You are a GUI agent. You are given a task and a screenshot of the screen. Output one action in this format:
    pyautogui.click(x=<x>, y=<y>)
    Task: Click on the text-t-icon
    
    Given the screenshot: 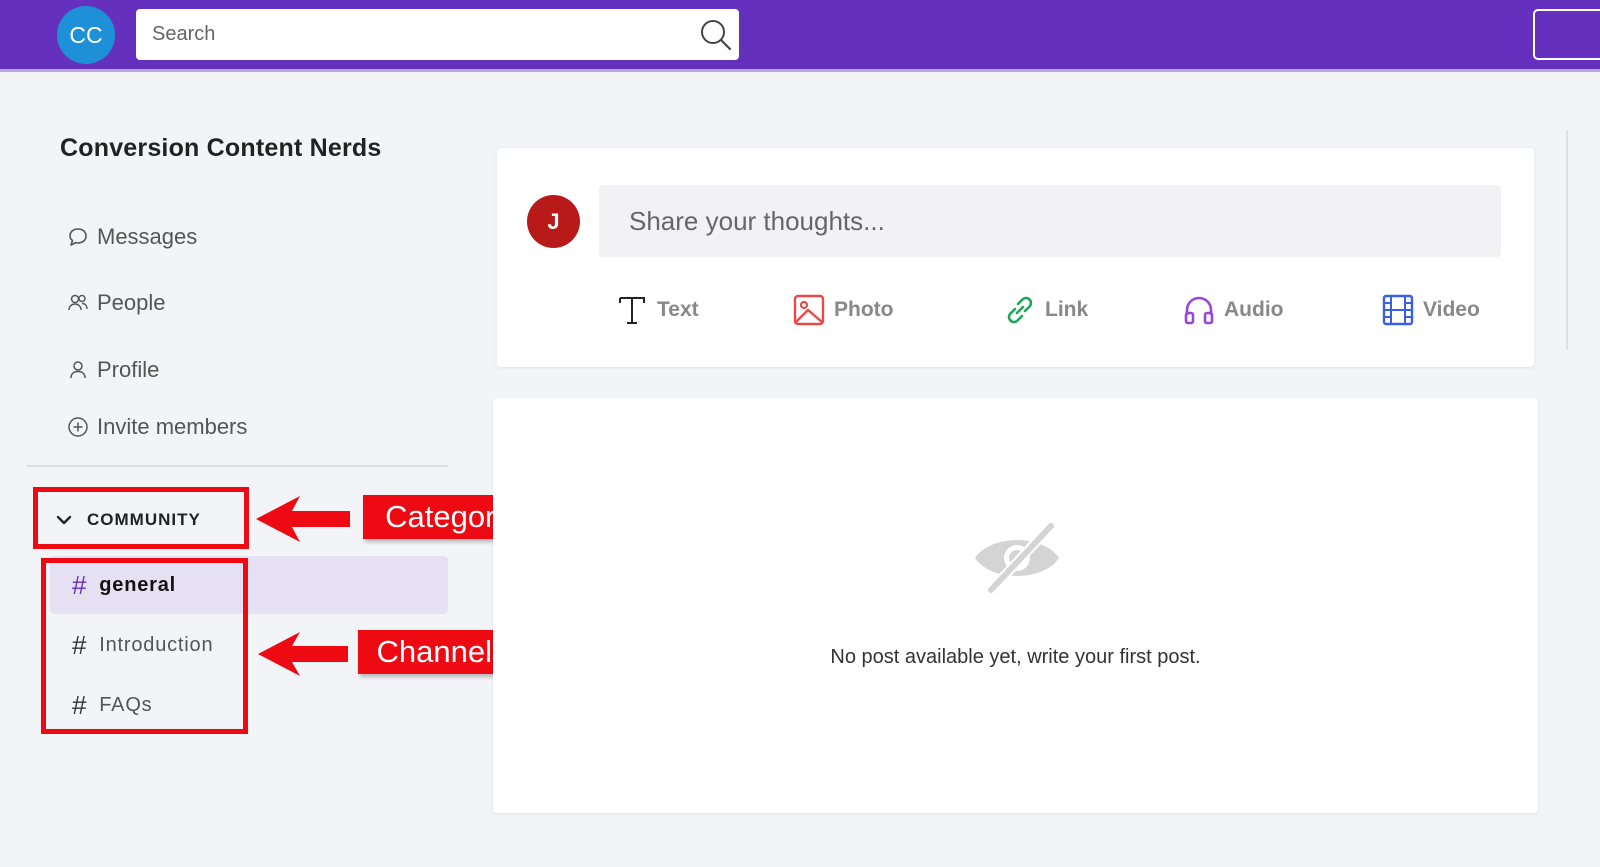 What is the action you would take?
    pyautogui.click(x=632, y=310)
    